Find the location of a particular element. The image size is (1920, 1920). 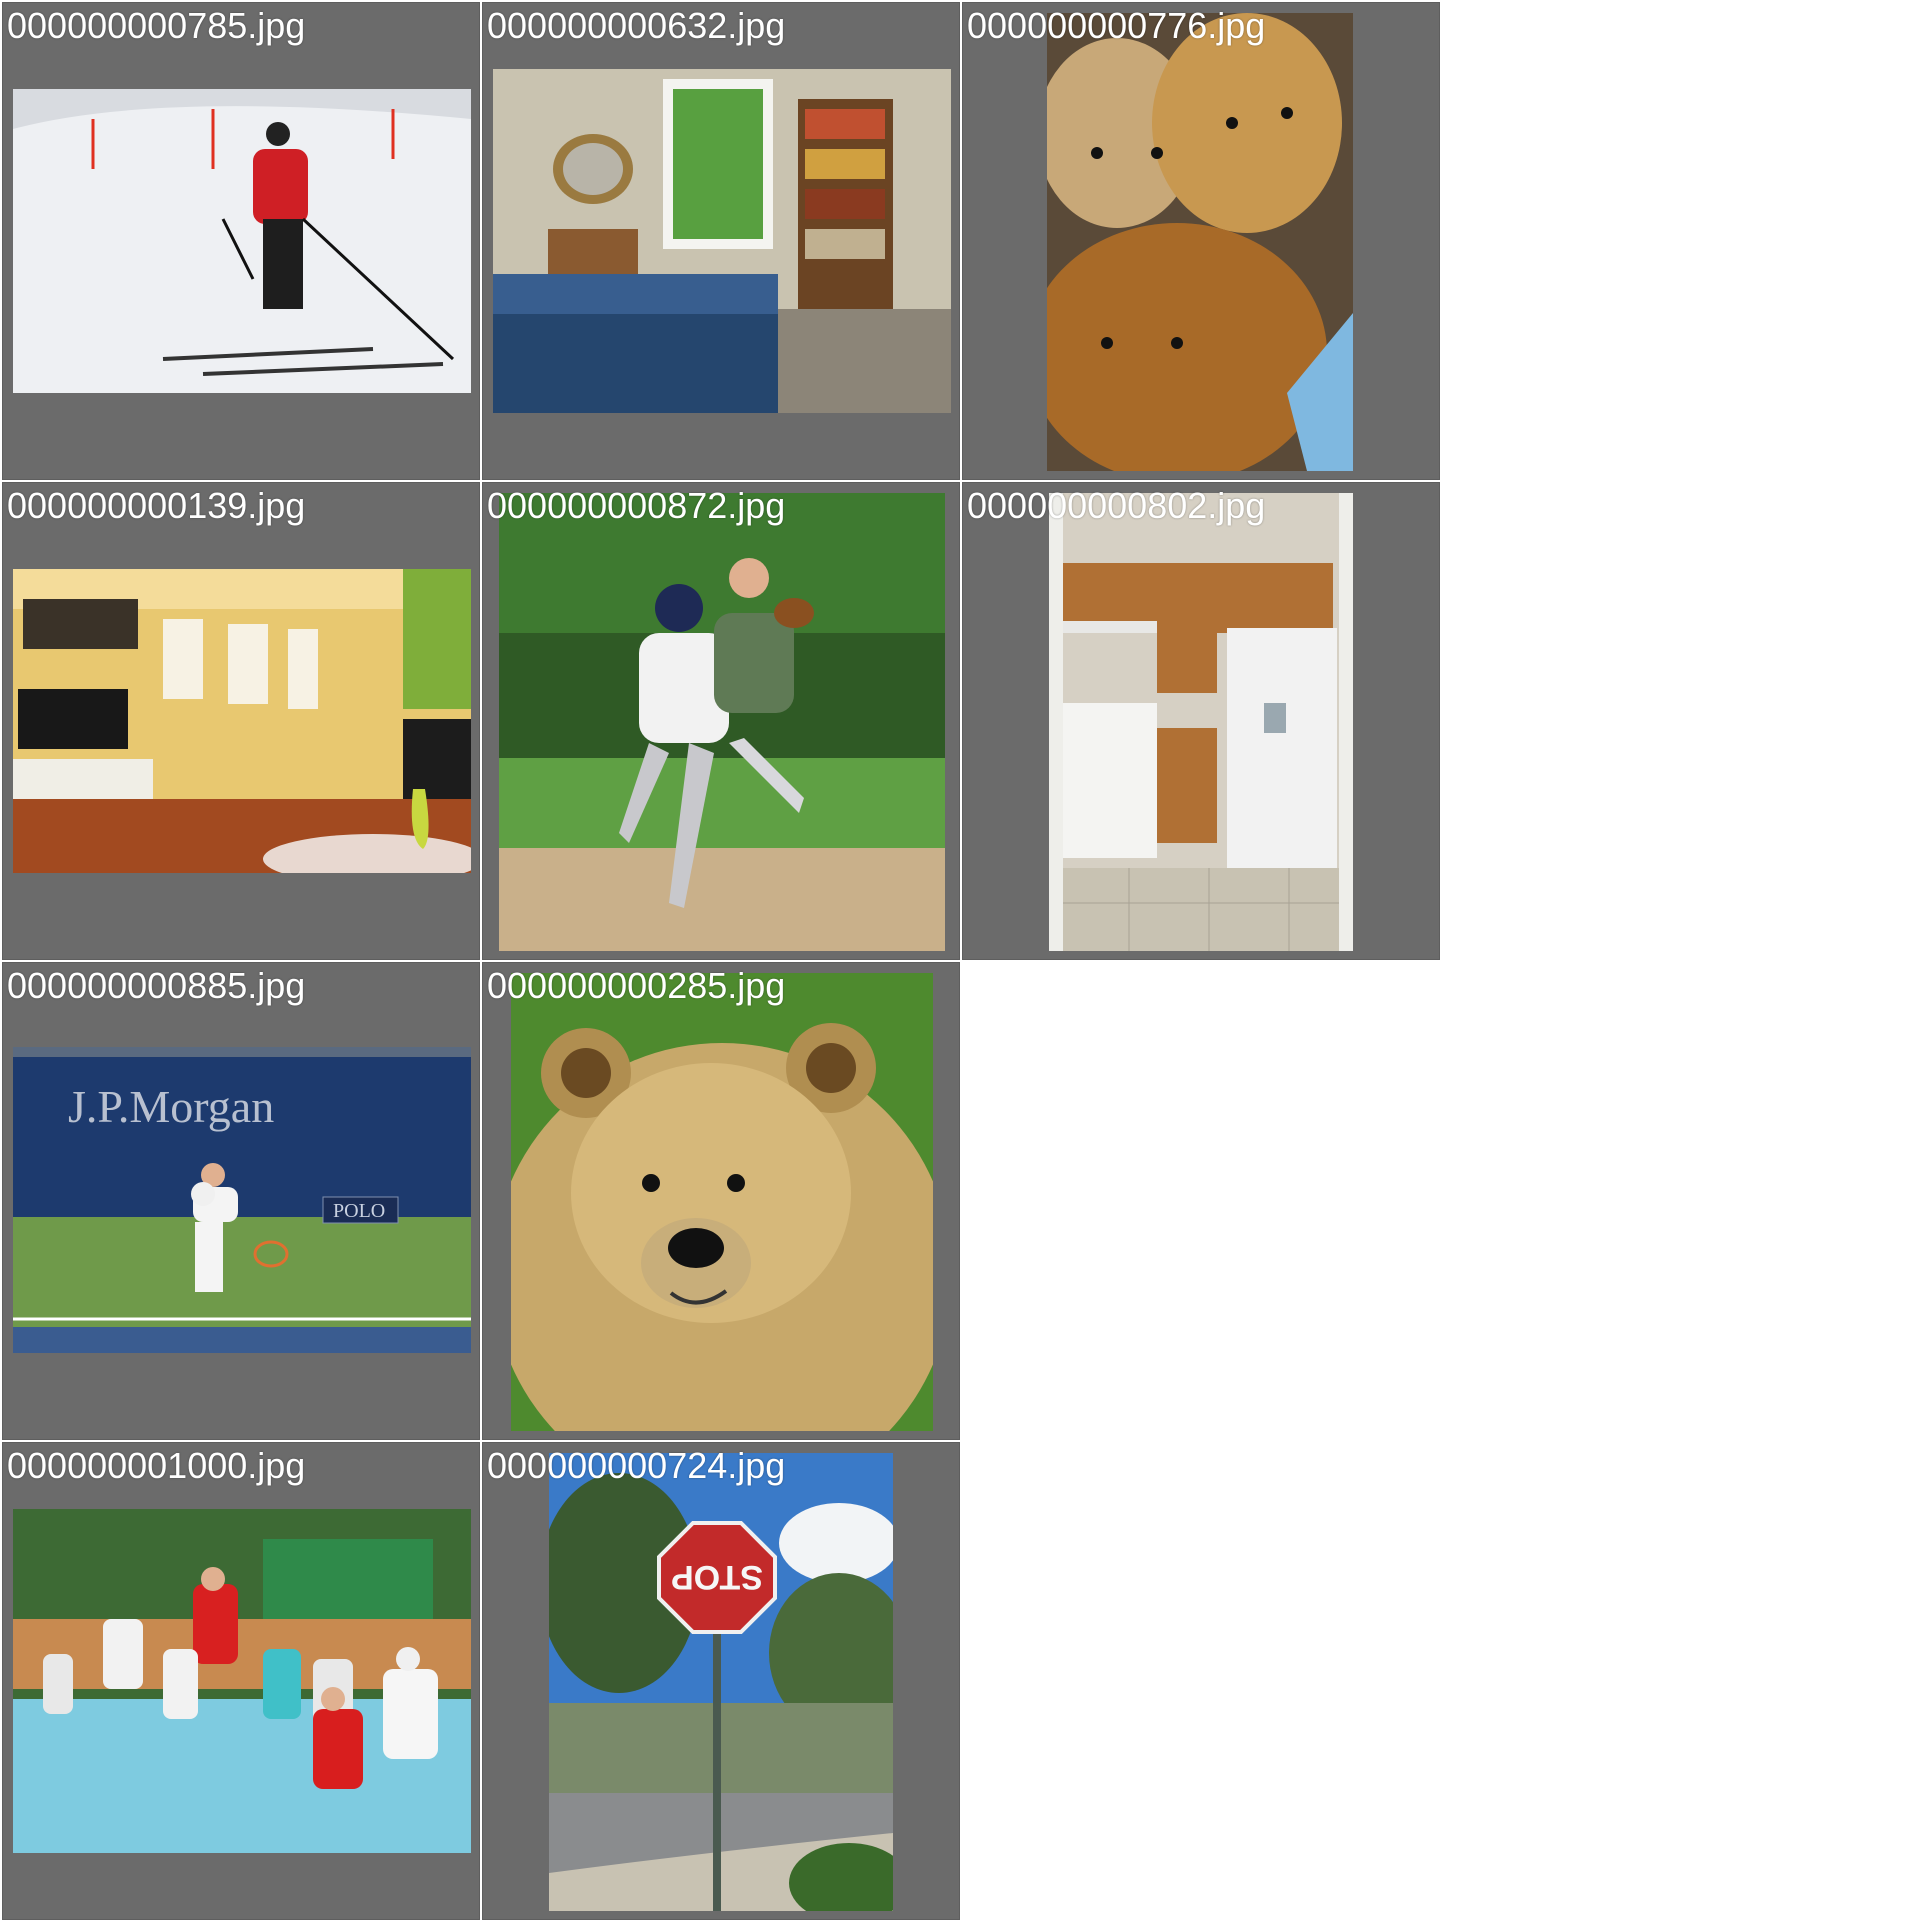

filename-label: 000000000885.jpg is located at coordinates (156, 985).